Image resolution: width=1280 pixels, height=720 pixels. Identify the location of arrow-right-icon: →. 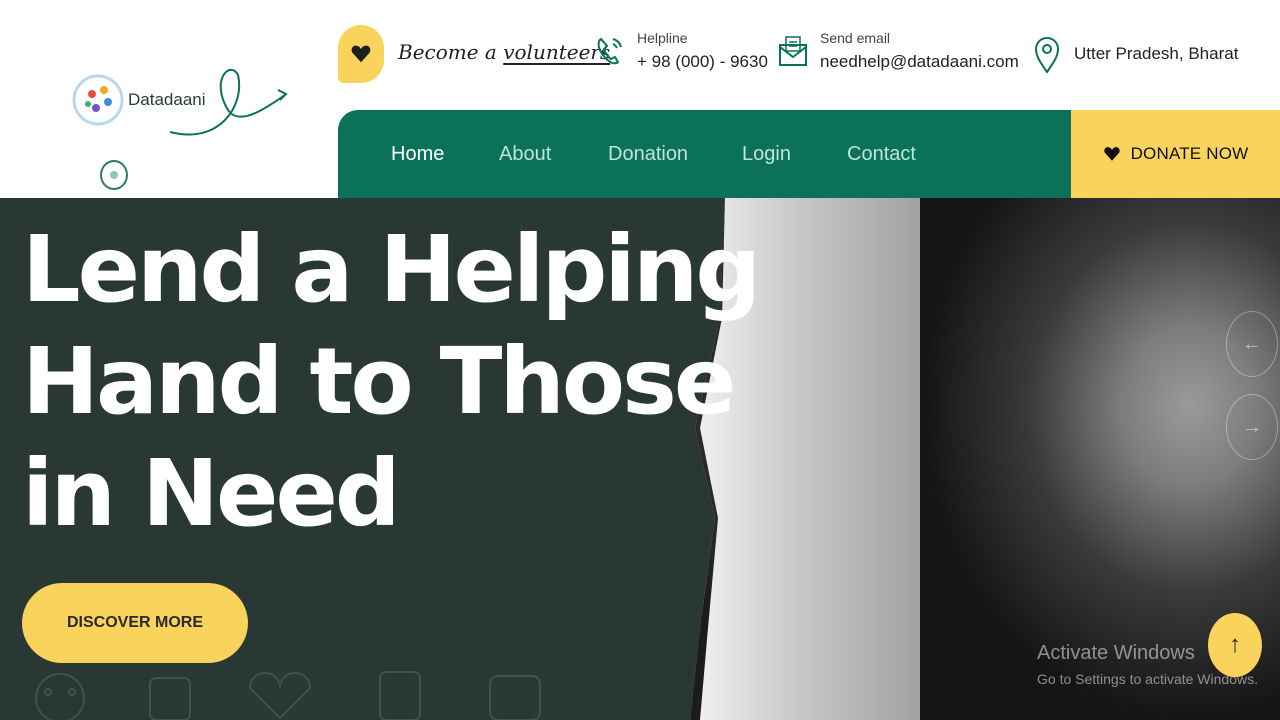
(1252, 426).